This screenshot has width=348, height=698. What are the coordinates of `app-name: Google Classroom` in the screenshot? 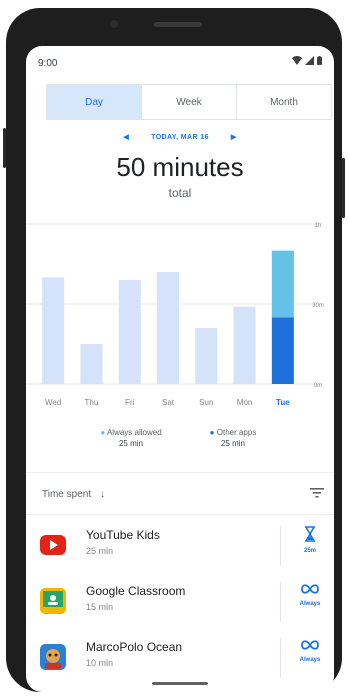 It's located at (136, 591).